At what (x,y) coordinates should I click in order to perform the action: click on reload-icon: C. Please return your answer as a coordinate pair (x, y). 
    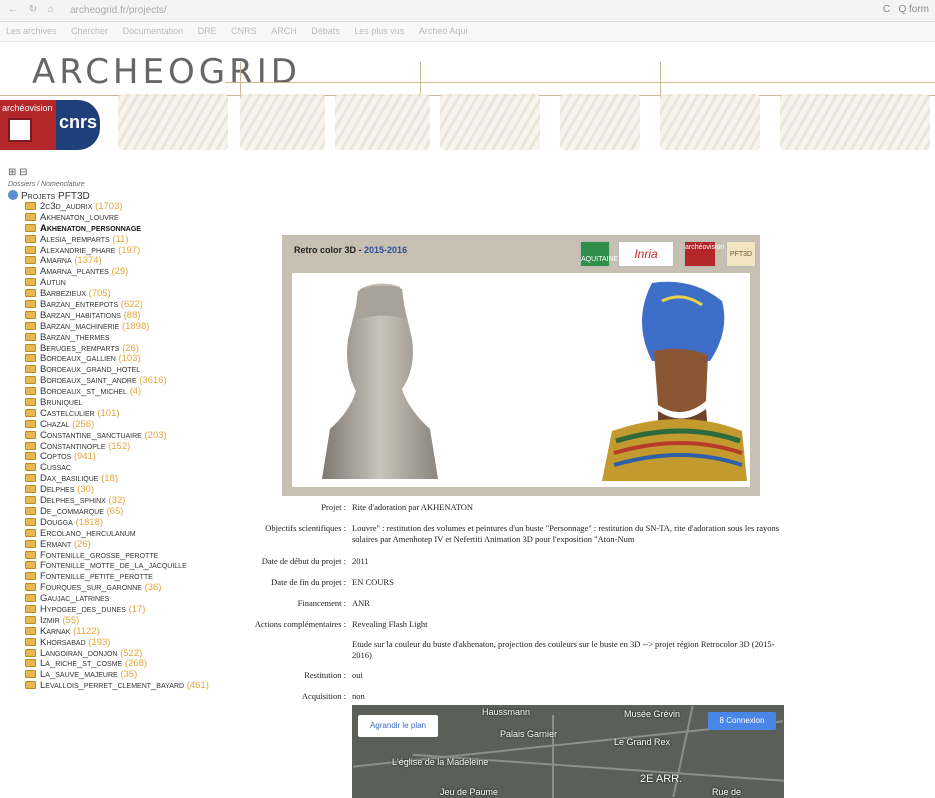
    Looking at the image, I should click on (886, 9).